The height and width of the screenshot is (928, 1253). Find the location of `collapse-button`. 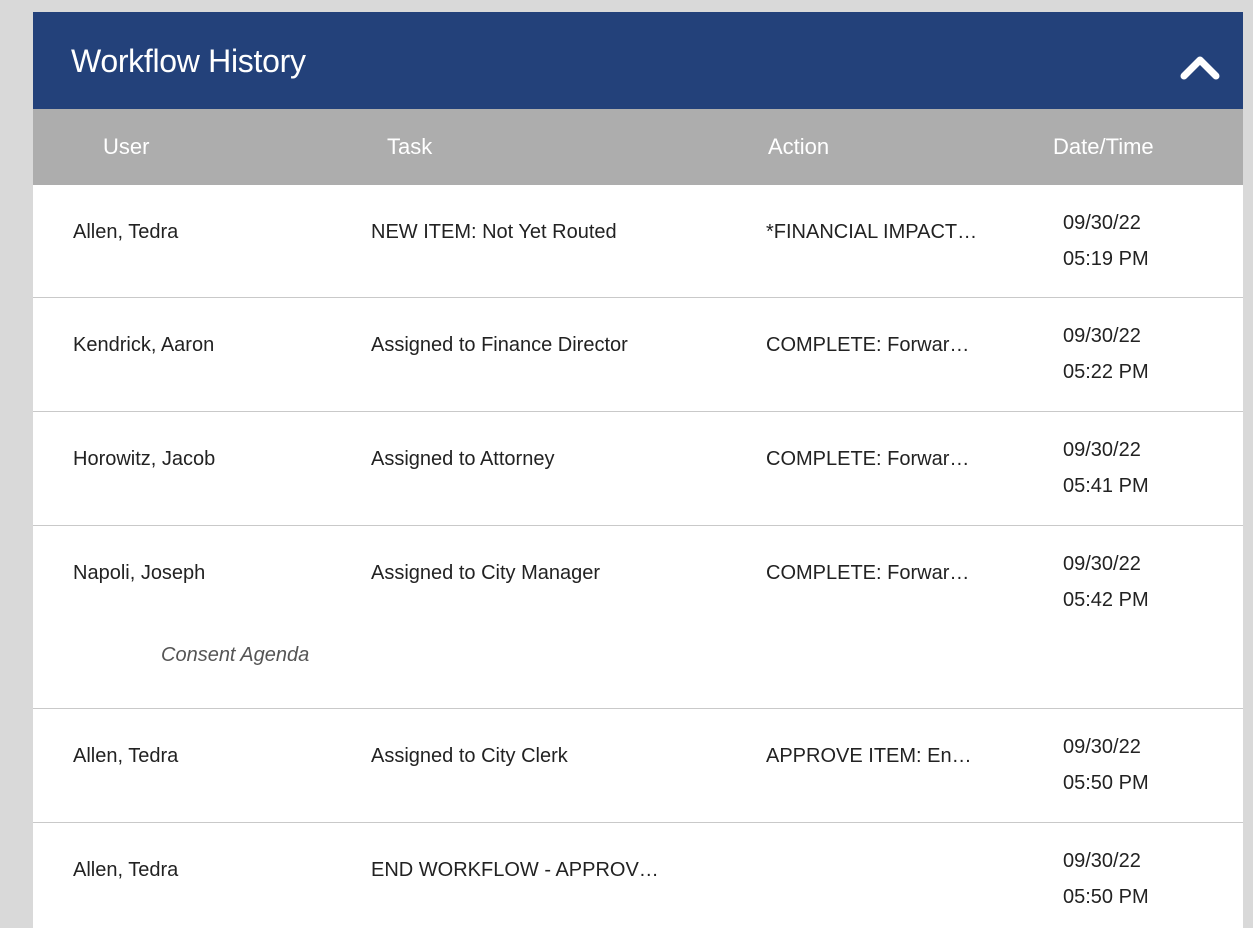

collapse-button is located at coordinates (1200, 67).